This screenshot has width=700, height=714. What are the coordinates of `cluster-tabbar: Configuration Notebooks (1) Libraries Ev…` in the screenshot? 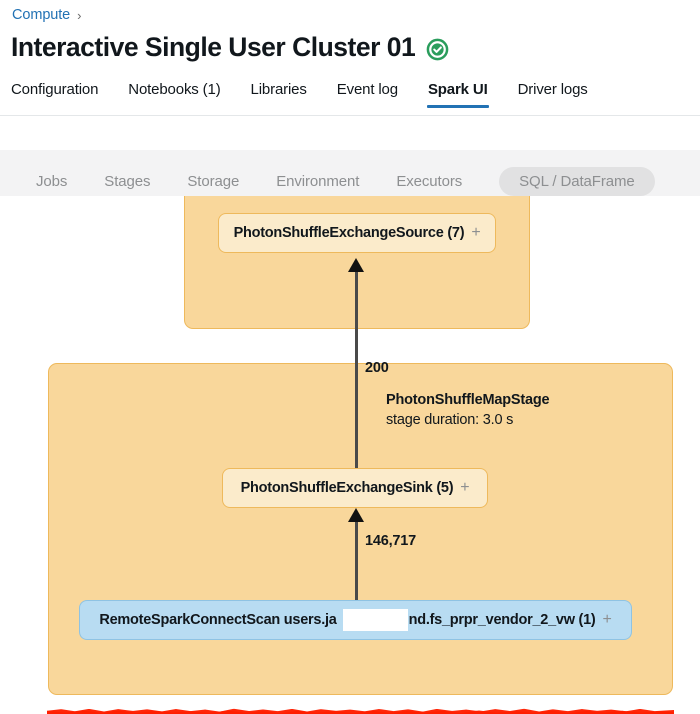 It's located at (350, 97).